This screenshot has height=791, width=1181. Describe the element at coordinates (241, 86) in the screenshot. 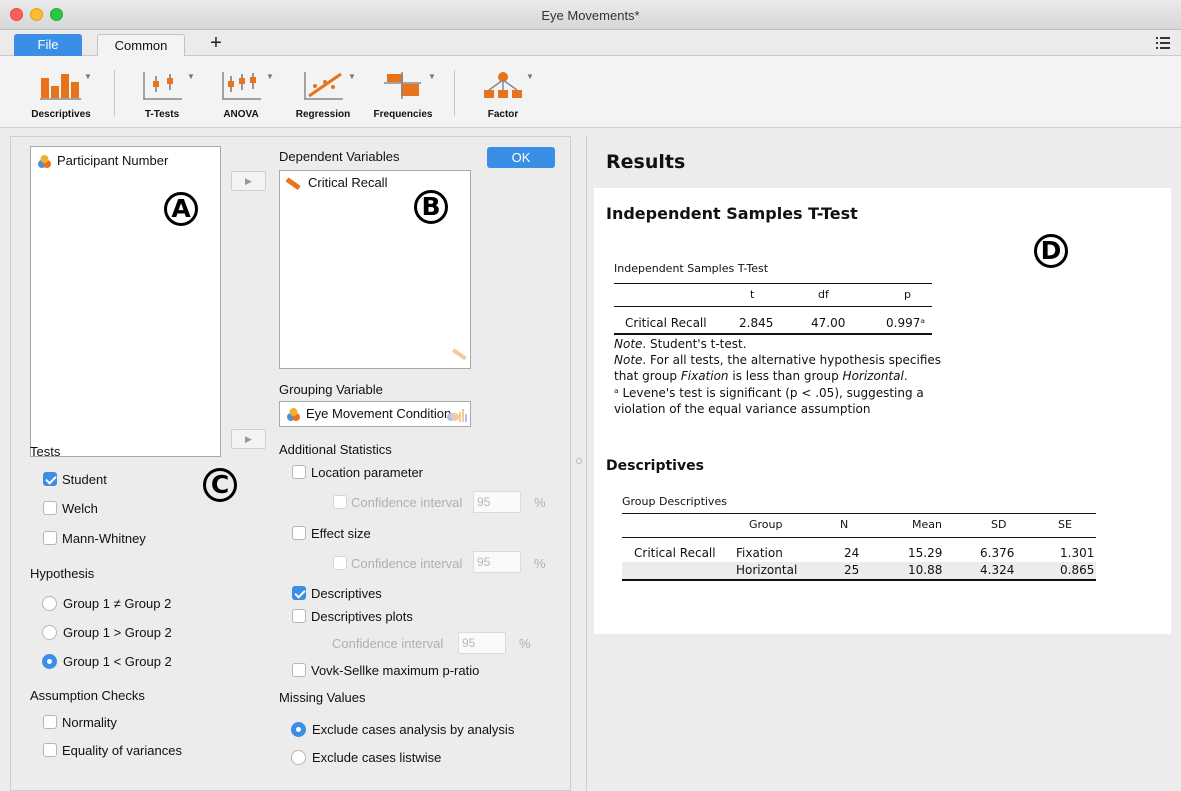

I see `anova-icon` at that location.